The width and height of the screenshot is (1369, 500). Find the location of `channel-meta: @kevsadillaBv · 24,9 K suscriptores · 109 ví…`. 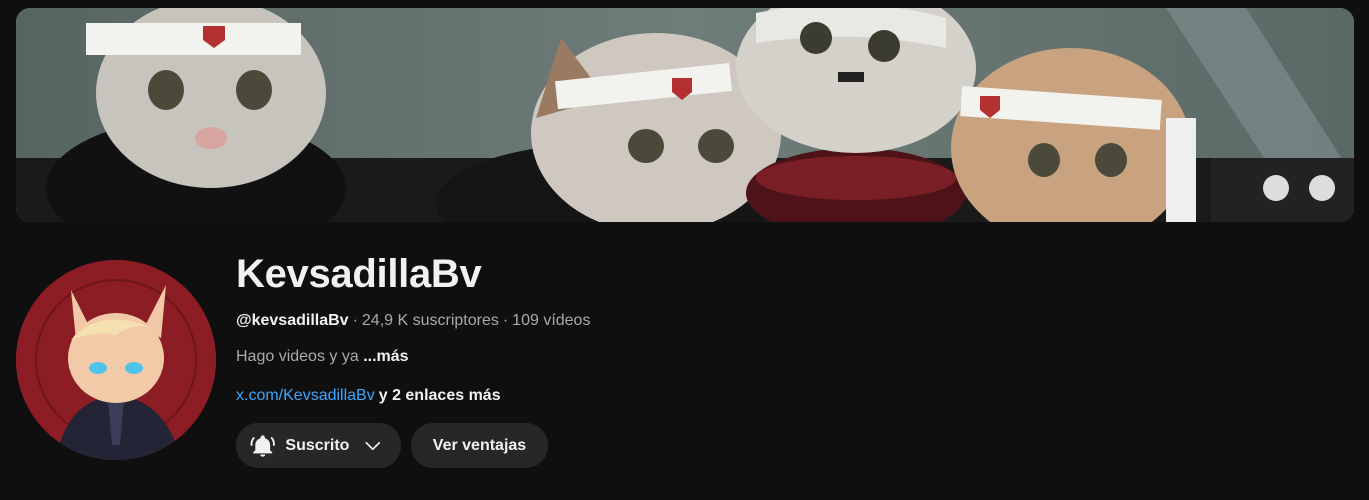

channel-meta: @kevsadillaBv · 24,9 K suscriptores · 109 ví… is located at coordinates (736, 321).